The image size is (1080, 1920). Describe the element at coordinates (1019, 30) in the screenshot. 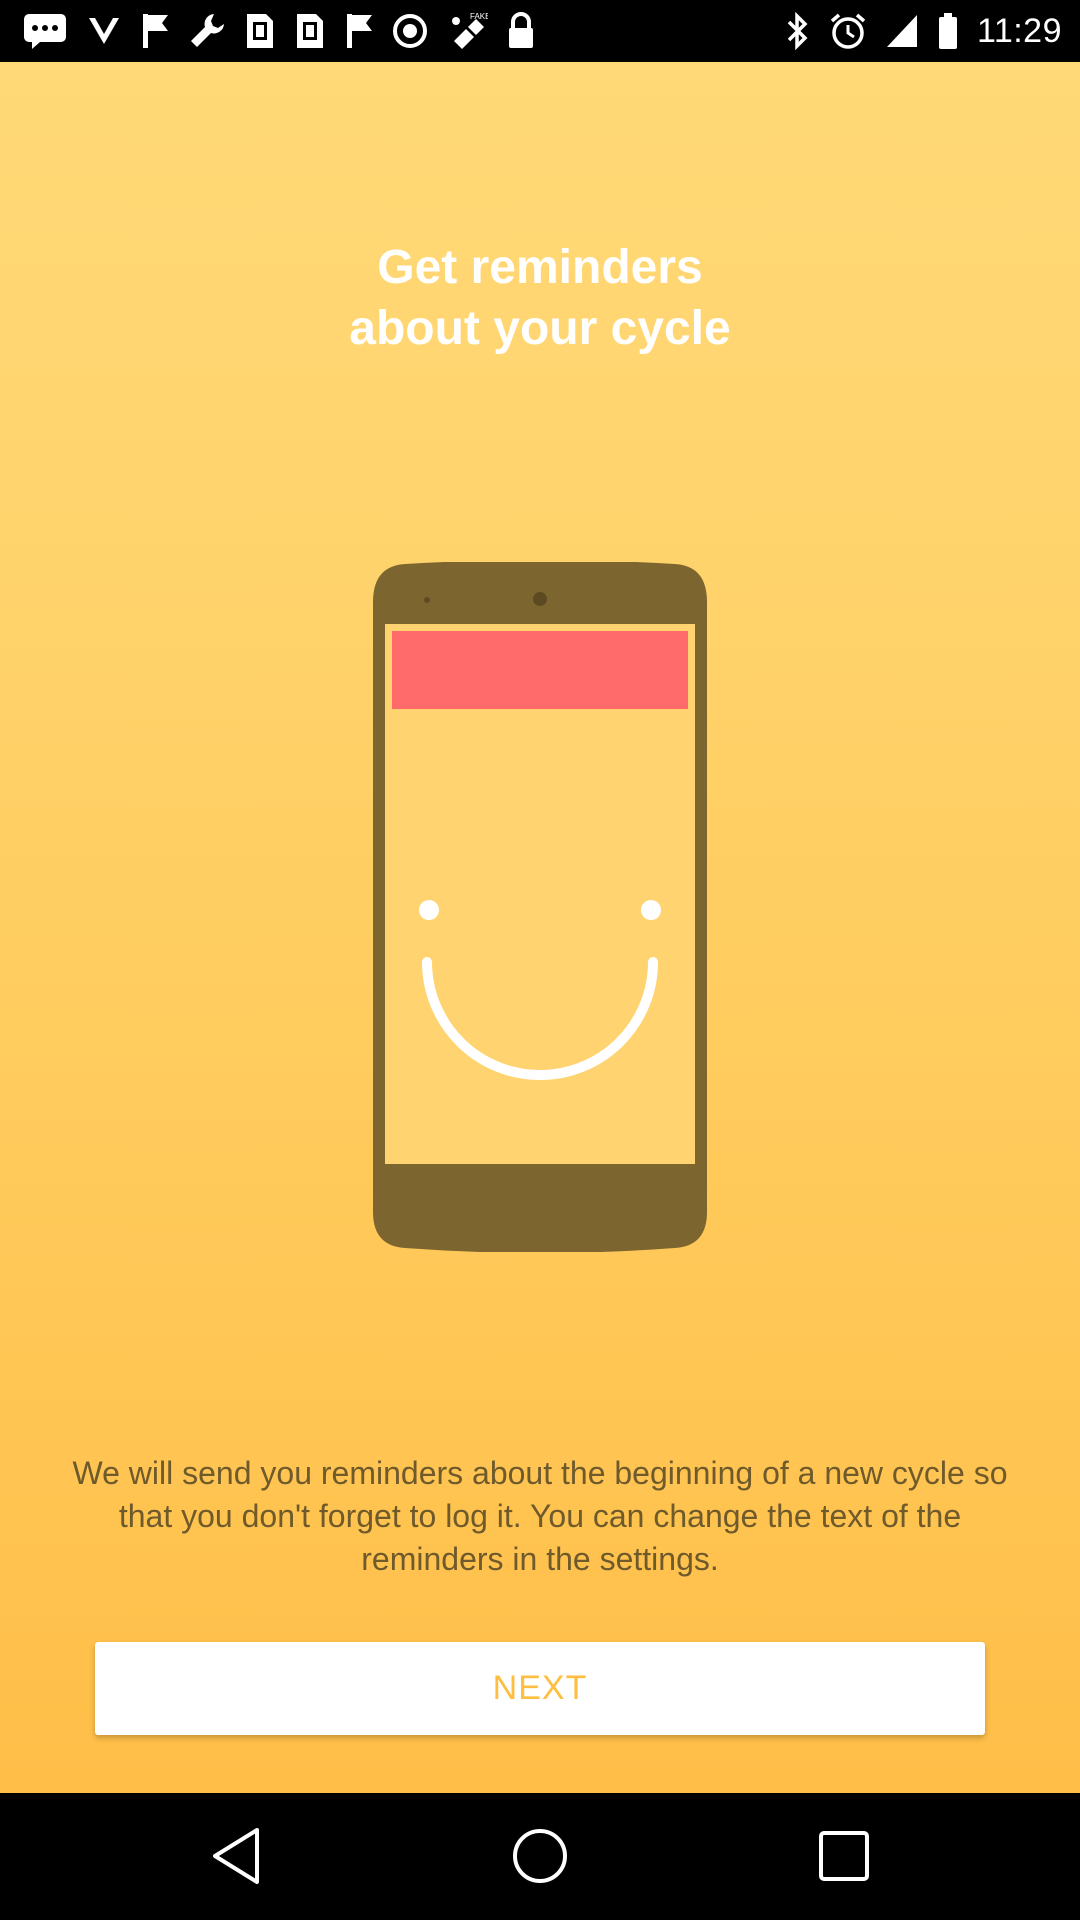

I see `status-time: 11:29` at that location.